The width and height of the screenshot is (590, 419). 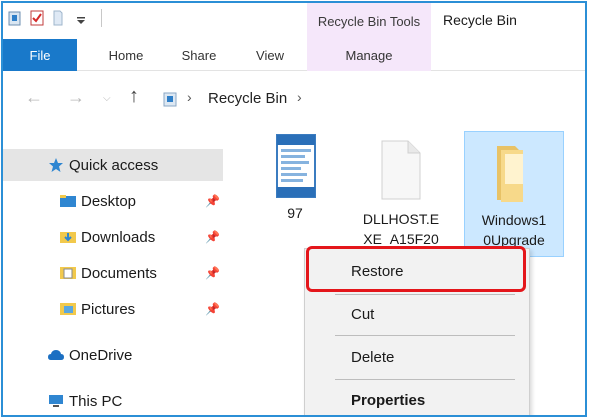 I want to click on forward-arrow-icon: →, so click(x=76, y=97).